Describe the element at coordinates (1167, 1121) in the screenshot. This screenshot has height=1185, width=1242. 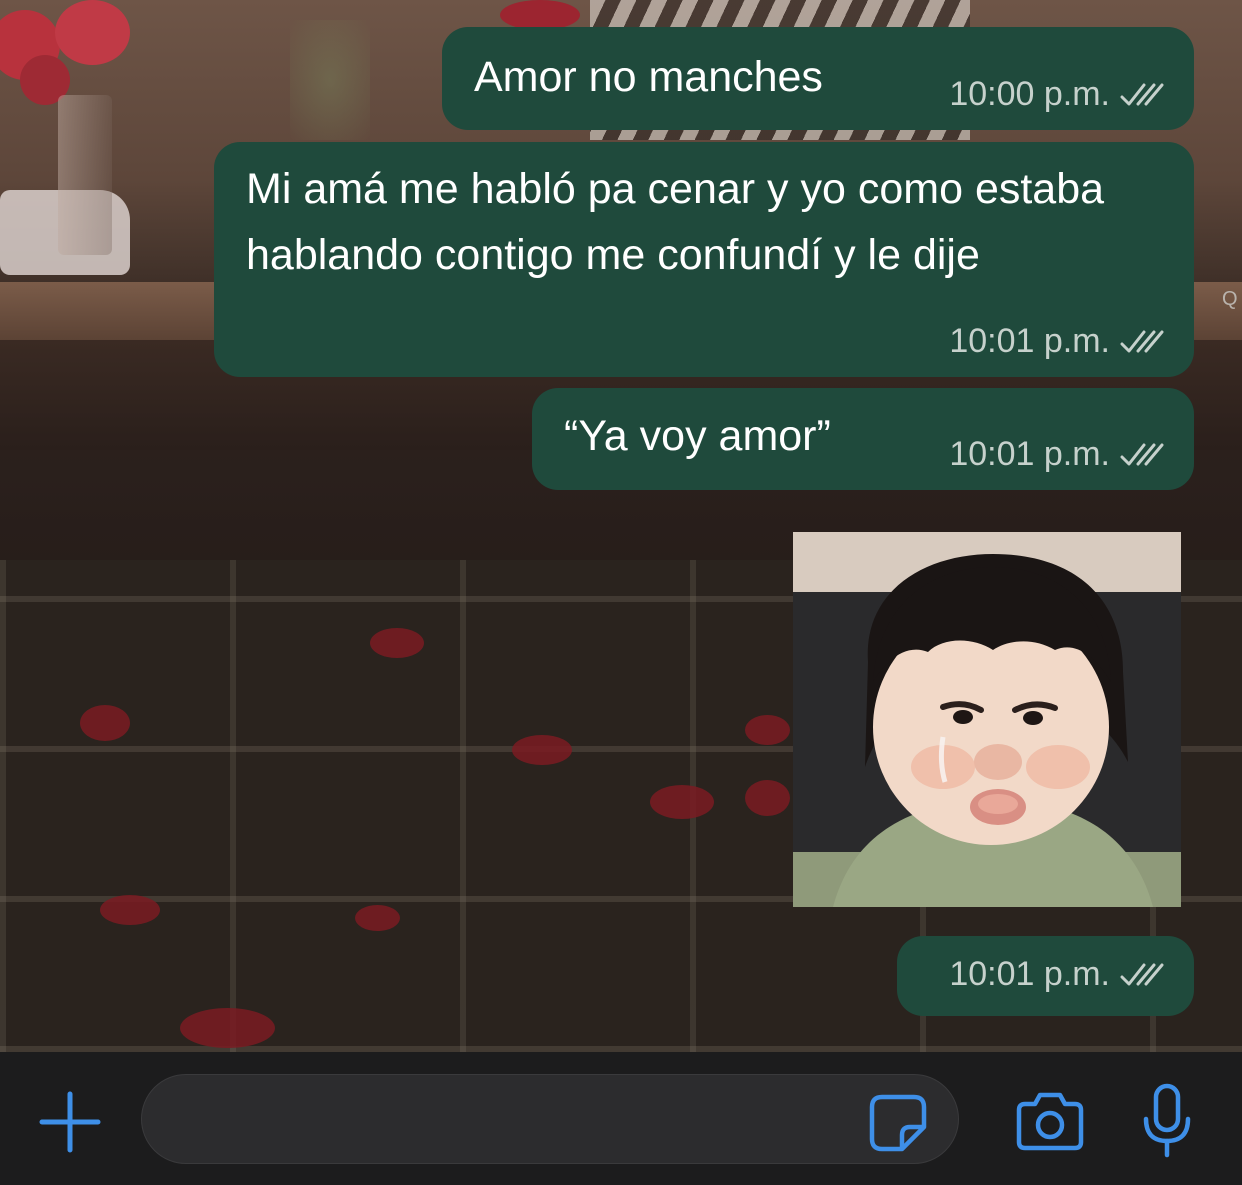
I see `microphone-icon` at that location.